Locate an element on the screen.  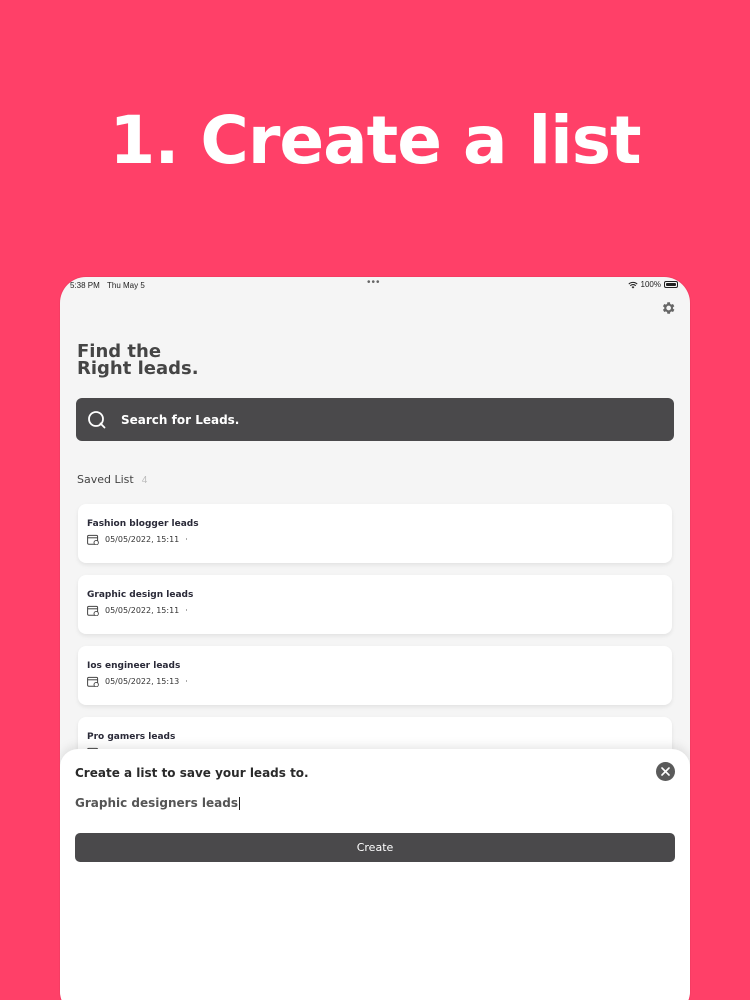
close-button is located at coordinates (665, 771).